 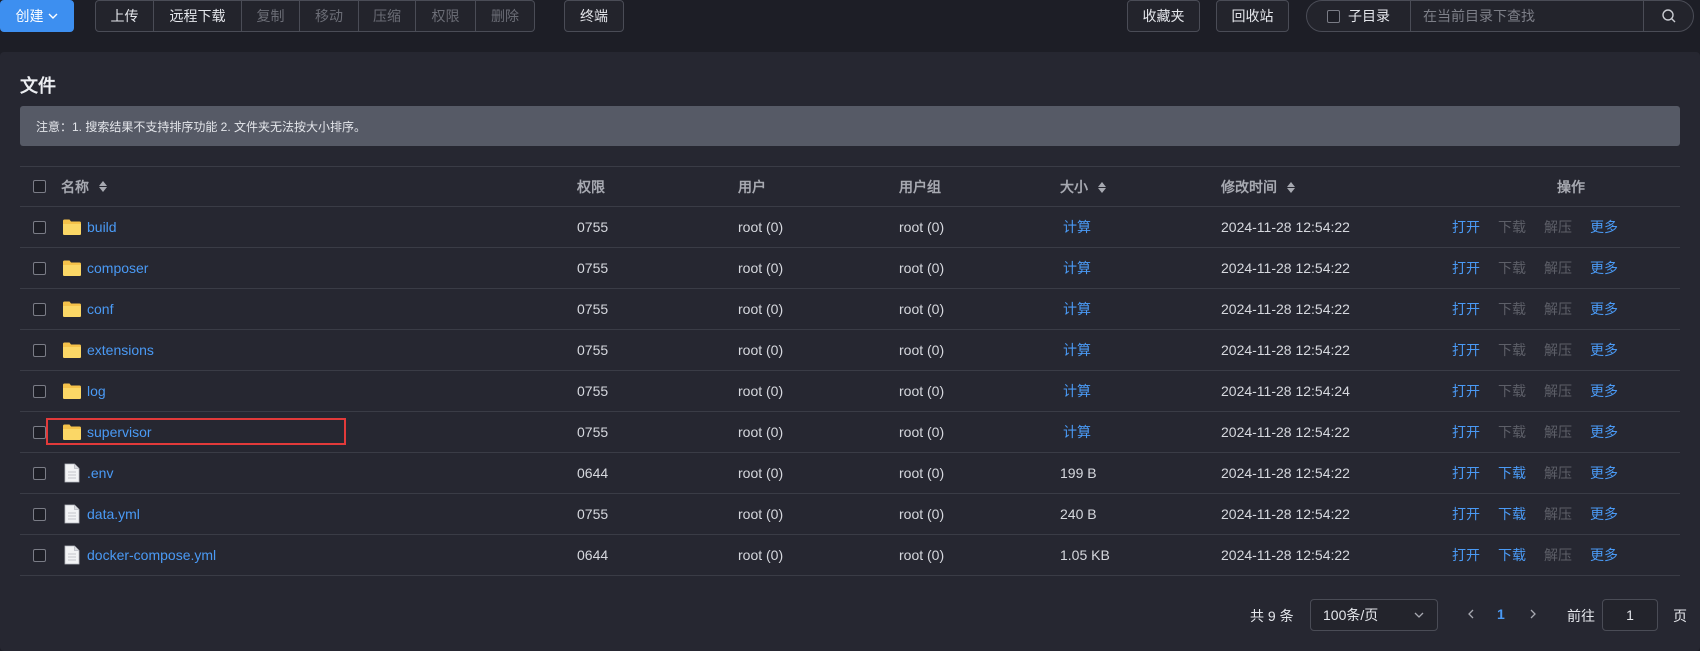 I want to click on file-name-link: .env, so click(x=100, y=473).